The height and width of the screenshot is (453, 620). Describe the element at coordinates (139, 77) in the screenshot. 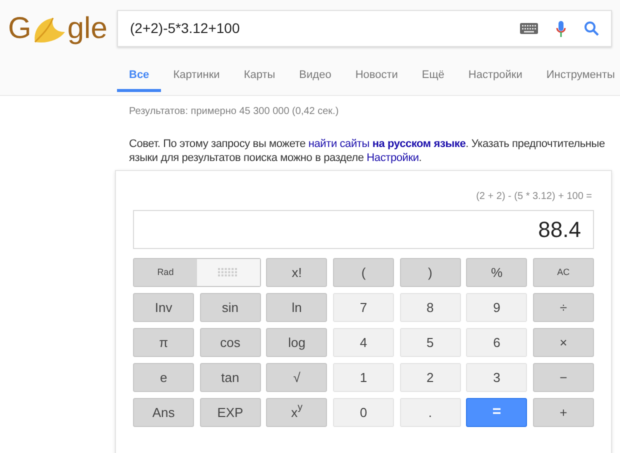

I see `search-tab: Все` at that location.